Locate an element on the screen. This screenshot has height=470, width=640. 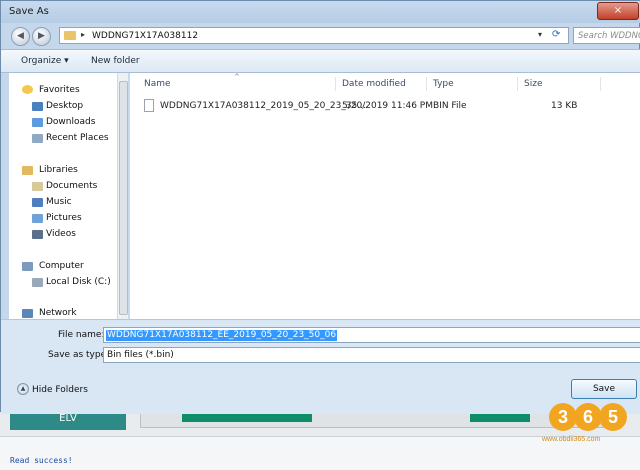
column-date-modified: Date modified is located at coordinates (374, 84).